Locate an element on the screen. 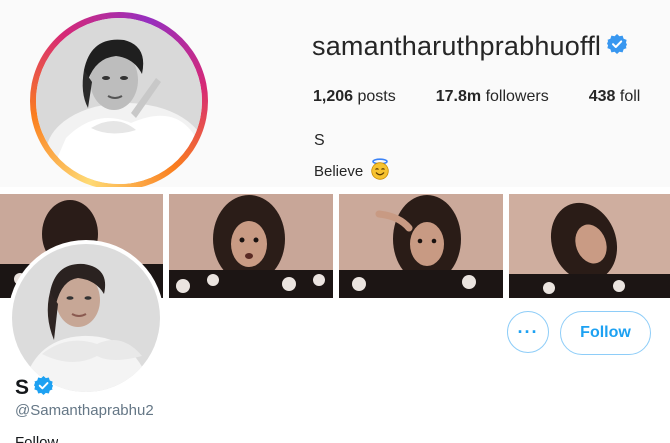 Image resolution: width=670 pixels, height=443 pixels. twitter-avatar is located at coordinates (86, 318).